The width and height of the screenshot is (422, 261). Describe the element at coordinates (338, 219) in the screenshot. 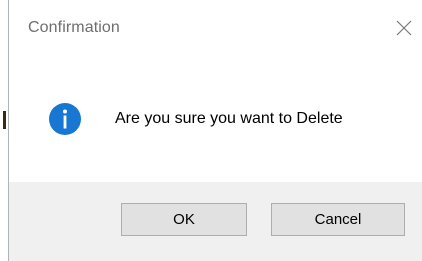

I see `cancel-button: Cancel` at that location.